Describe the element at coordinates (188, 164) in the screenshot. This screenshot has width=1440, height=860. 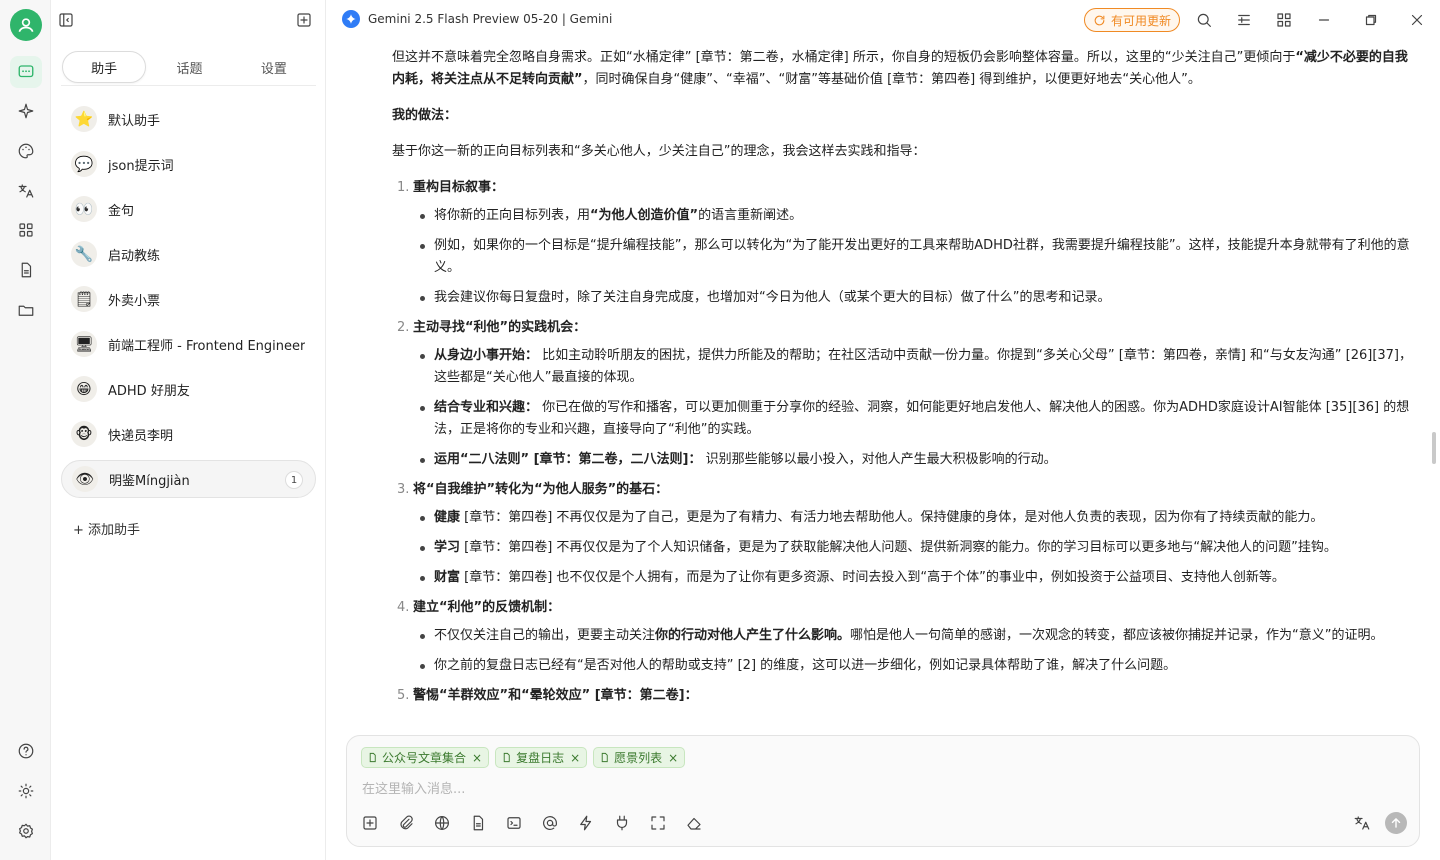
I see `assistant-item: 💬 json提示词` at that location.